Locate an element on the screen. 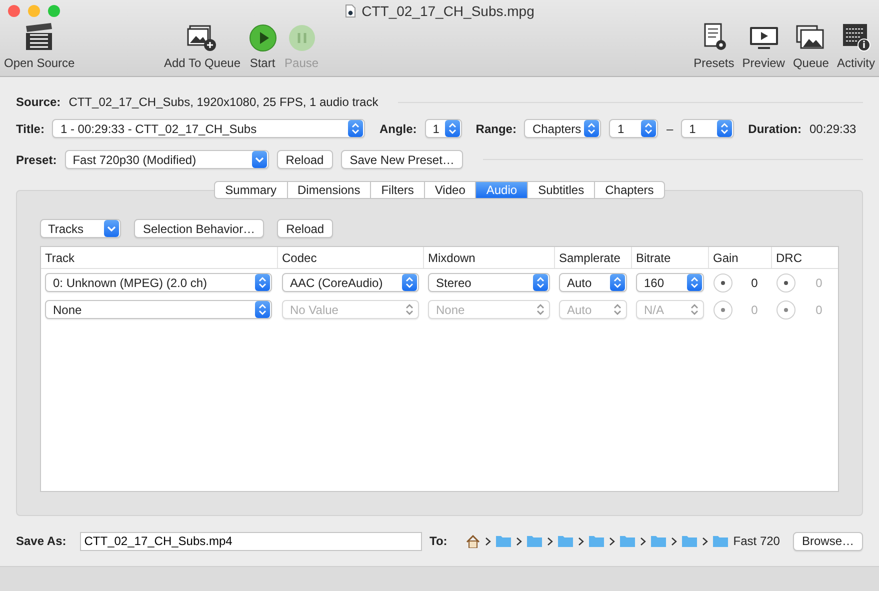  stacked-pictures-icon is located at coordinates (810, 38).